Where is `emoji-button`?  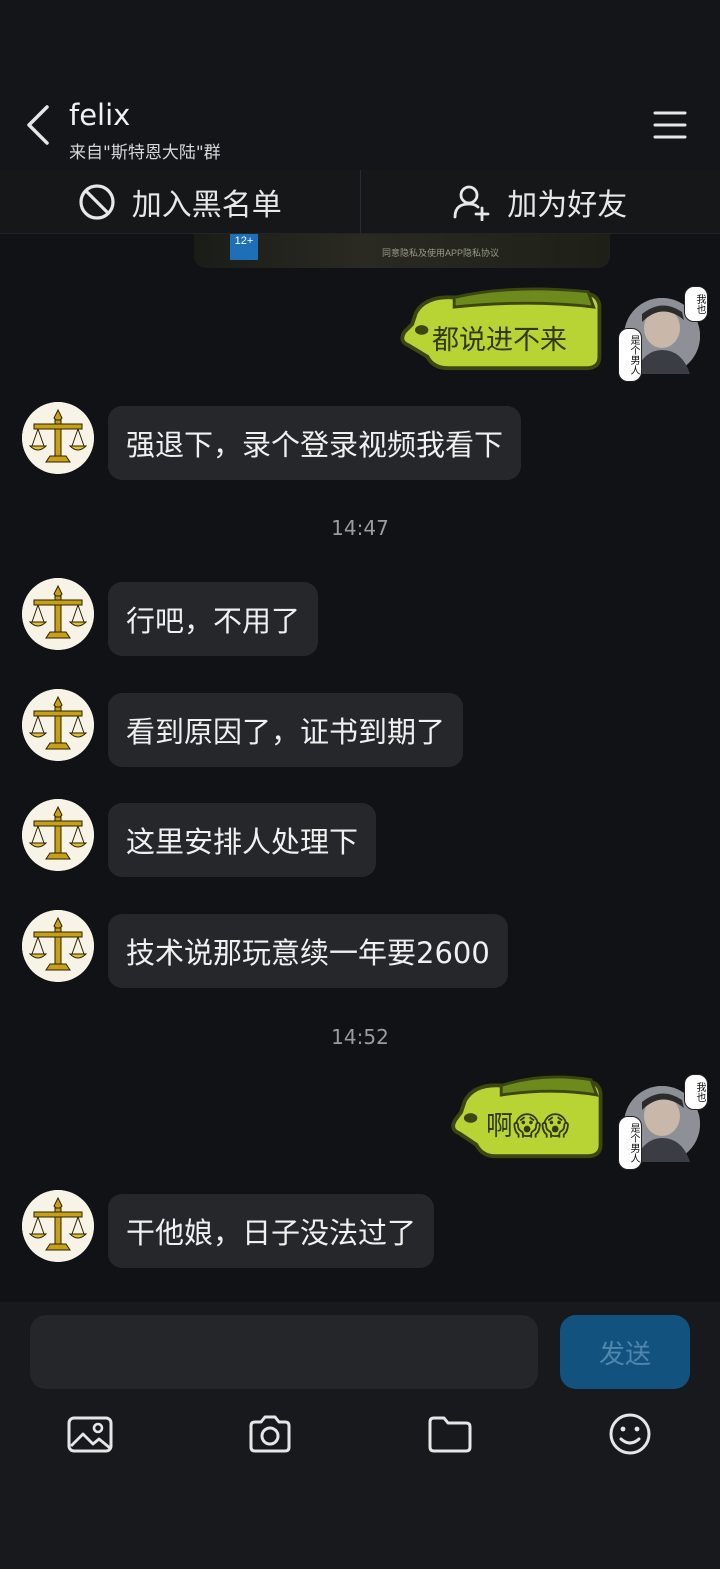
emoji-button is located at coordinates (630, 1434).